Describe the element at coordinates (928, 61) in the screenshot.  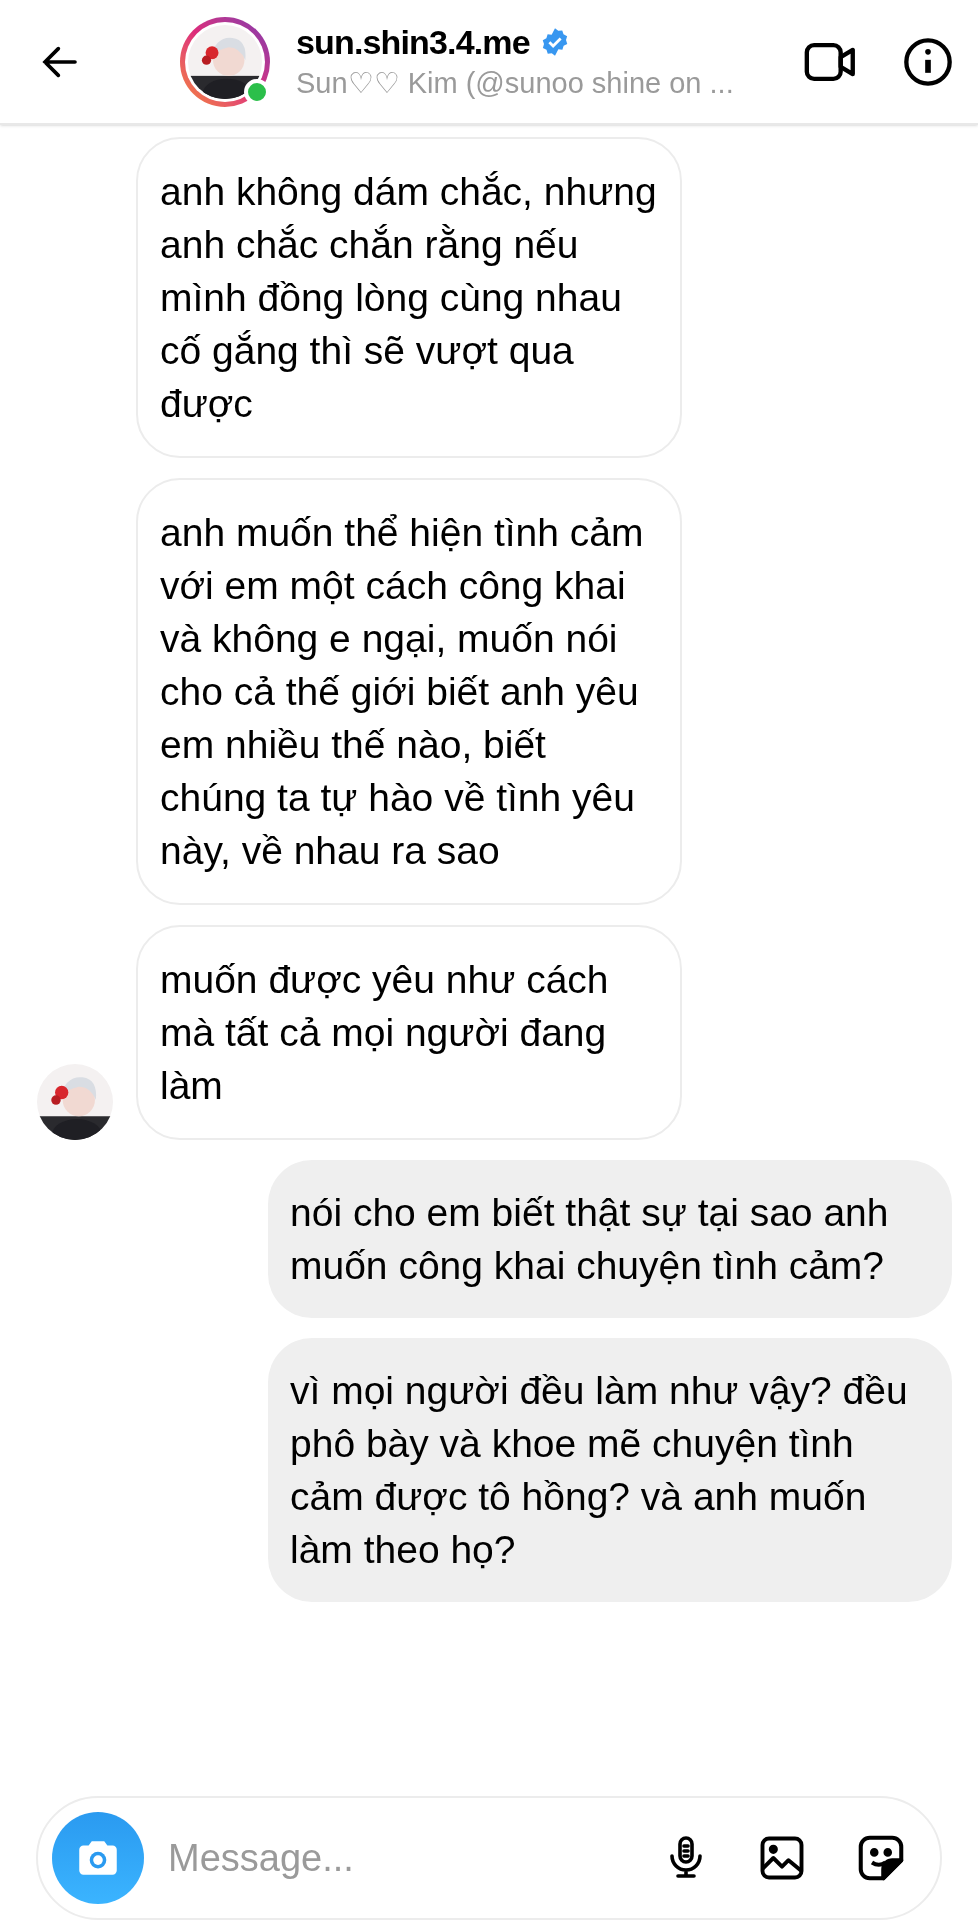
I see `info-icon` at that location.